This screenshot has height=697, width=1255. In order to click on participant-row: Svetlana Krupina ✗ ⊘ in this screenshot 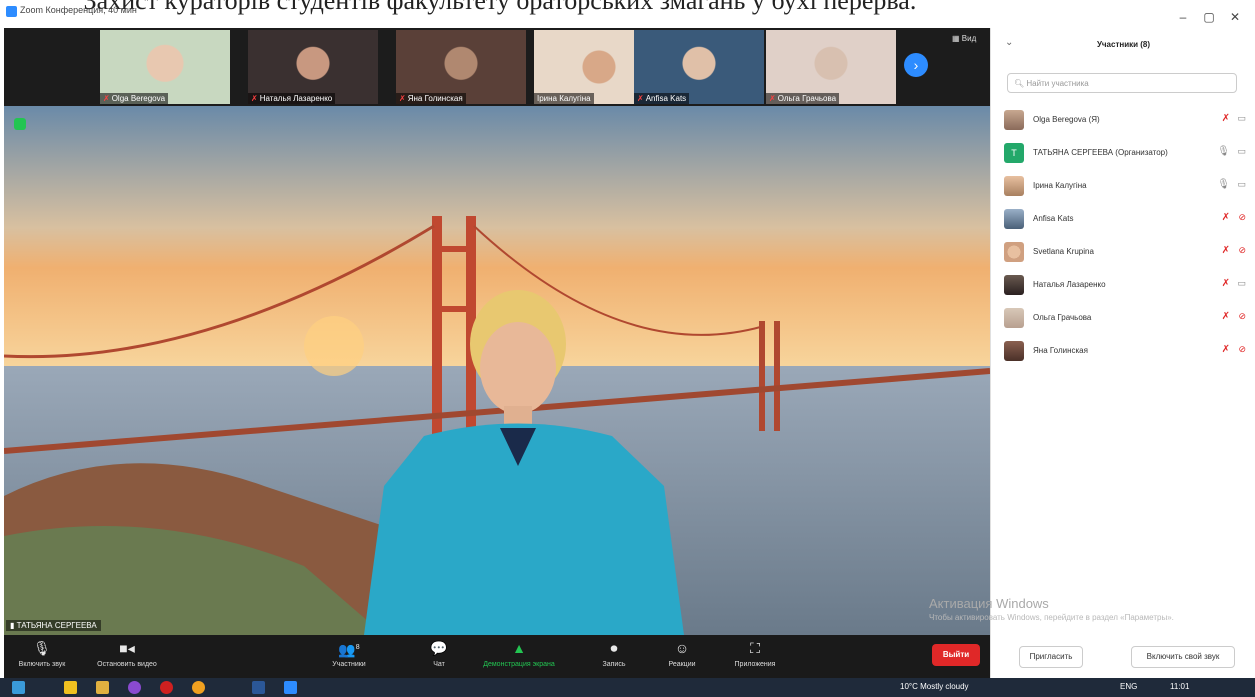, I will do `click(1123, 252)`.